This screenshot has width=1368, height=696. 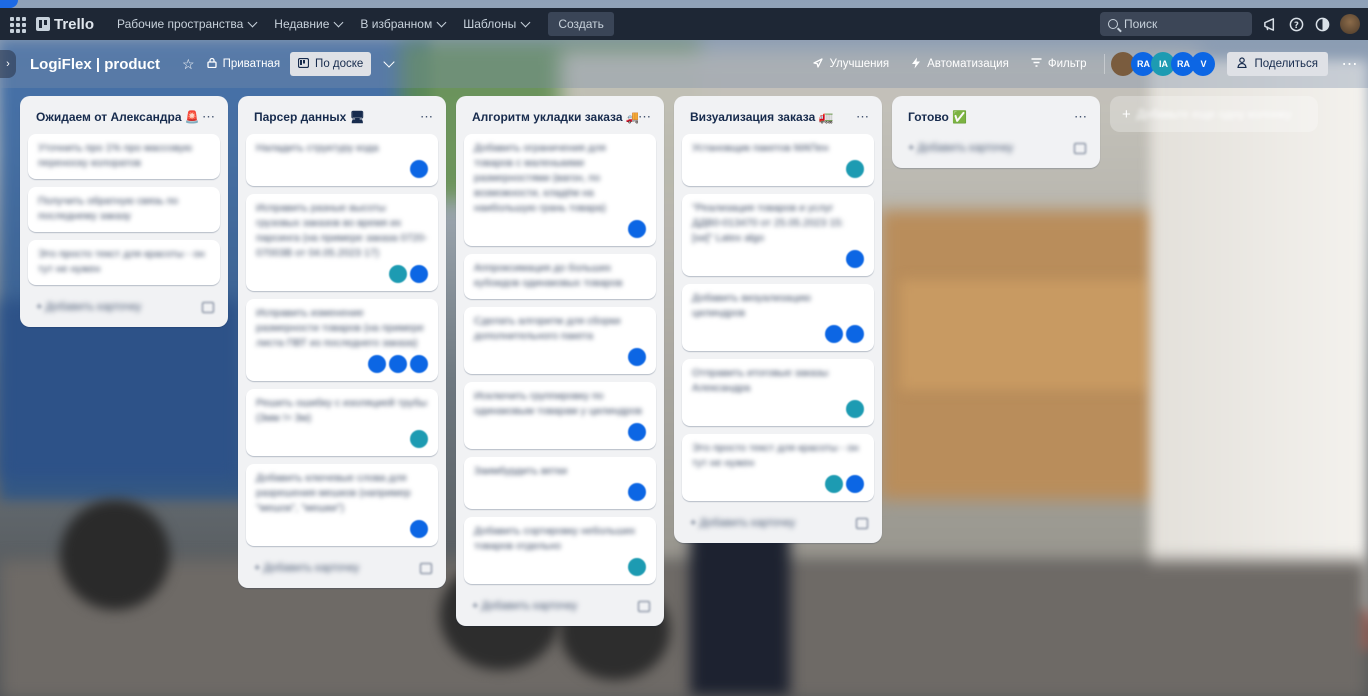 I want to click on list-title: Алгоритм укладки заказа 🚚, so click(x=555, y=117).